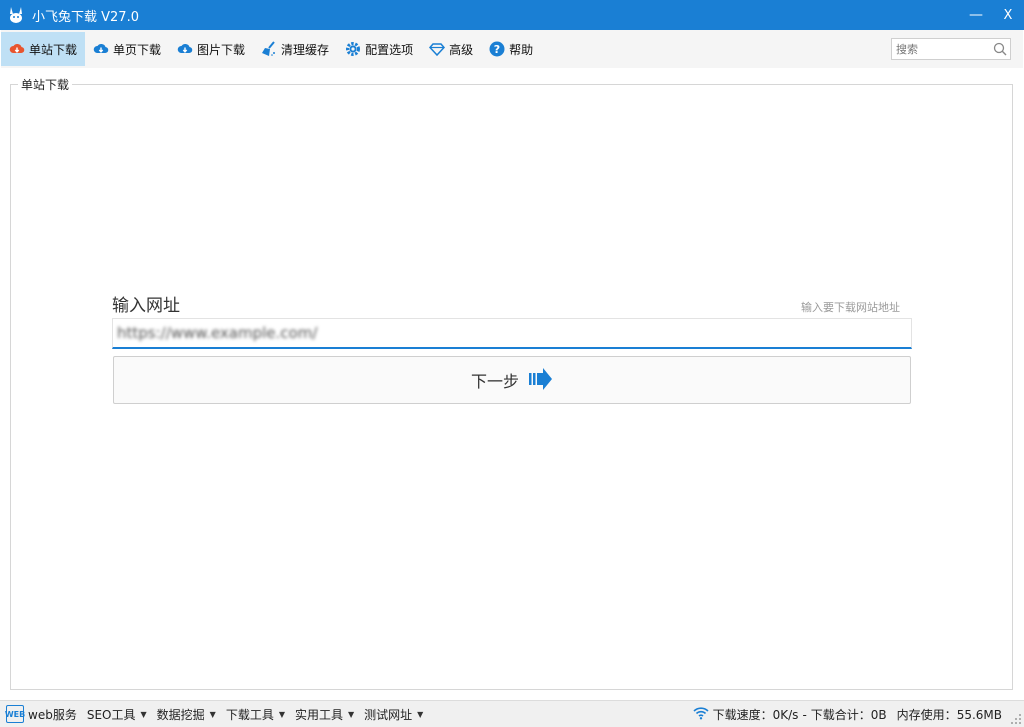 The width and height of the screenshot is (1024, 727). I want to click on arrow-right-icon, so click(541, 380).